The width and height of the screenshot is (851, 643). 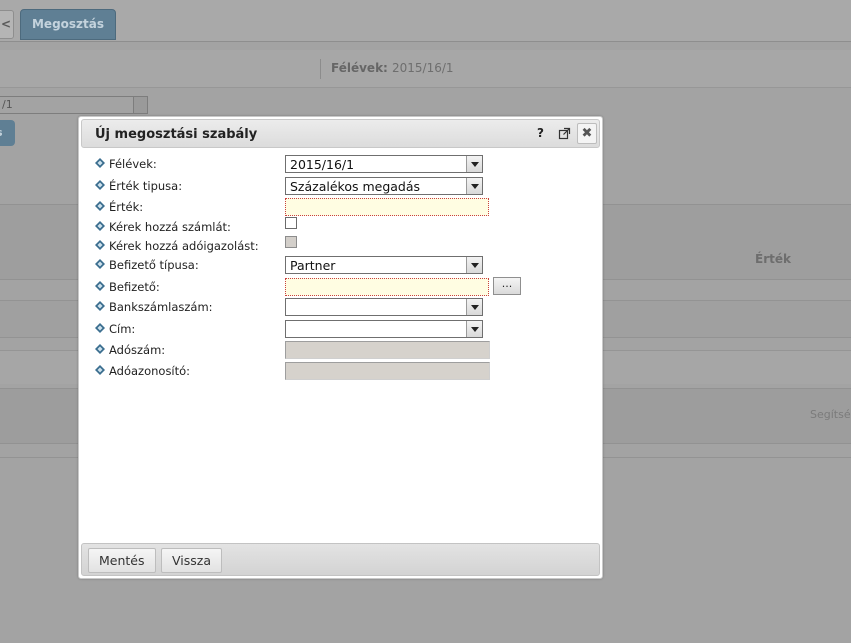 What do you see at coordinates (134, 287) in the screenshot?
I see `befizeto-label: Befizető:` at bounding box center [134, 287].